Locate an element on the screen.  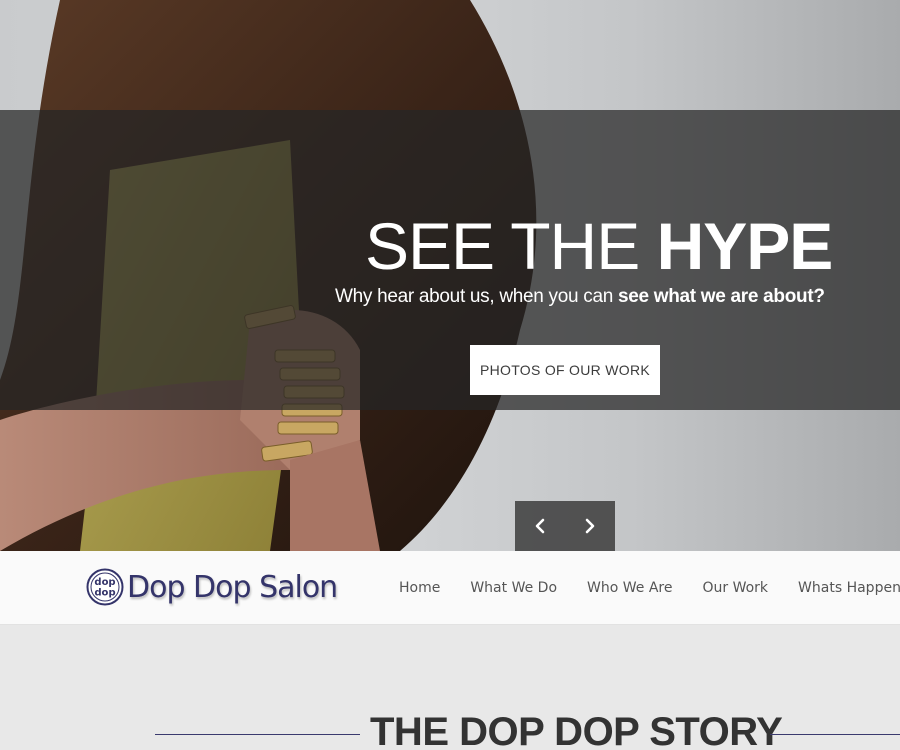
hero-headline-light: SEE THE is located at coordinates (502, 246).